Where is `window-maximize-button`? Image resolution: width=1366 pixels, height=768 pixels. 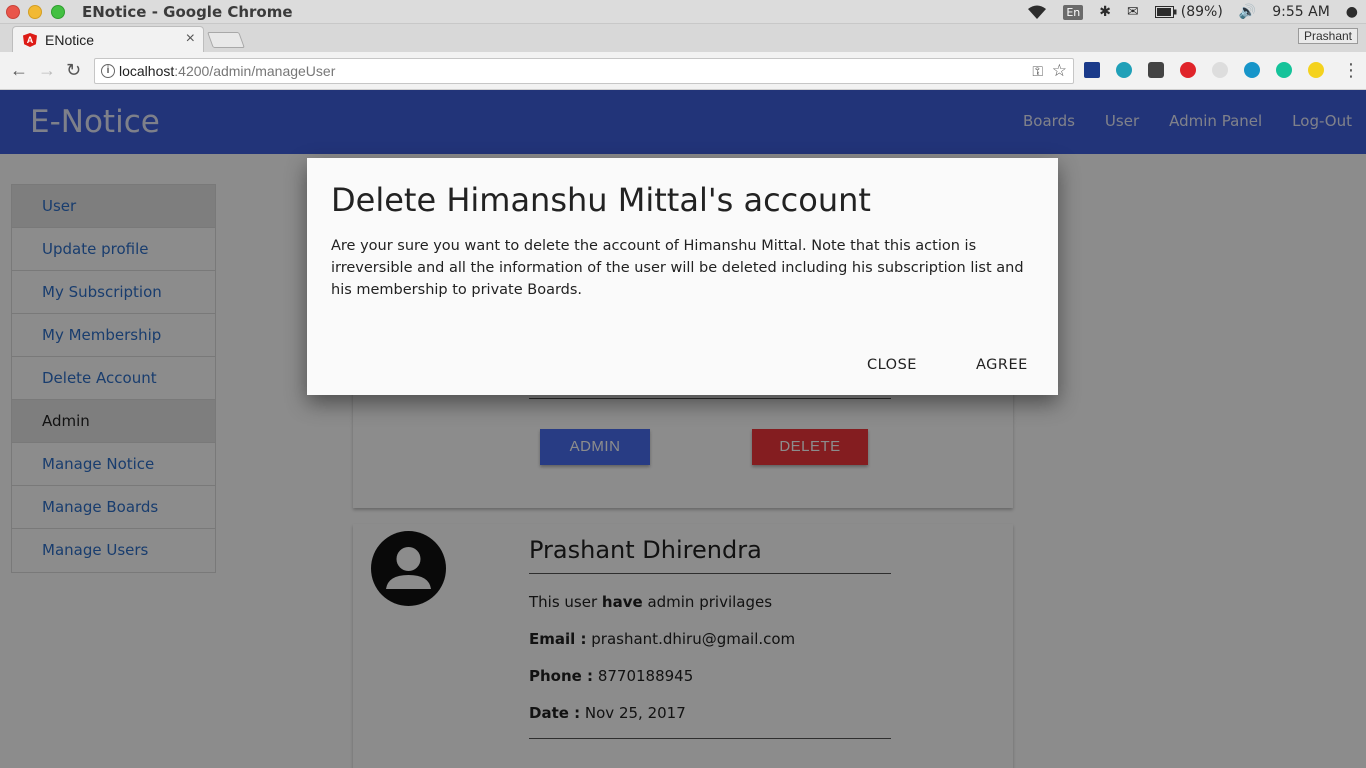 window-maximize-button is located at coordinates (58, 12).